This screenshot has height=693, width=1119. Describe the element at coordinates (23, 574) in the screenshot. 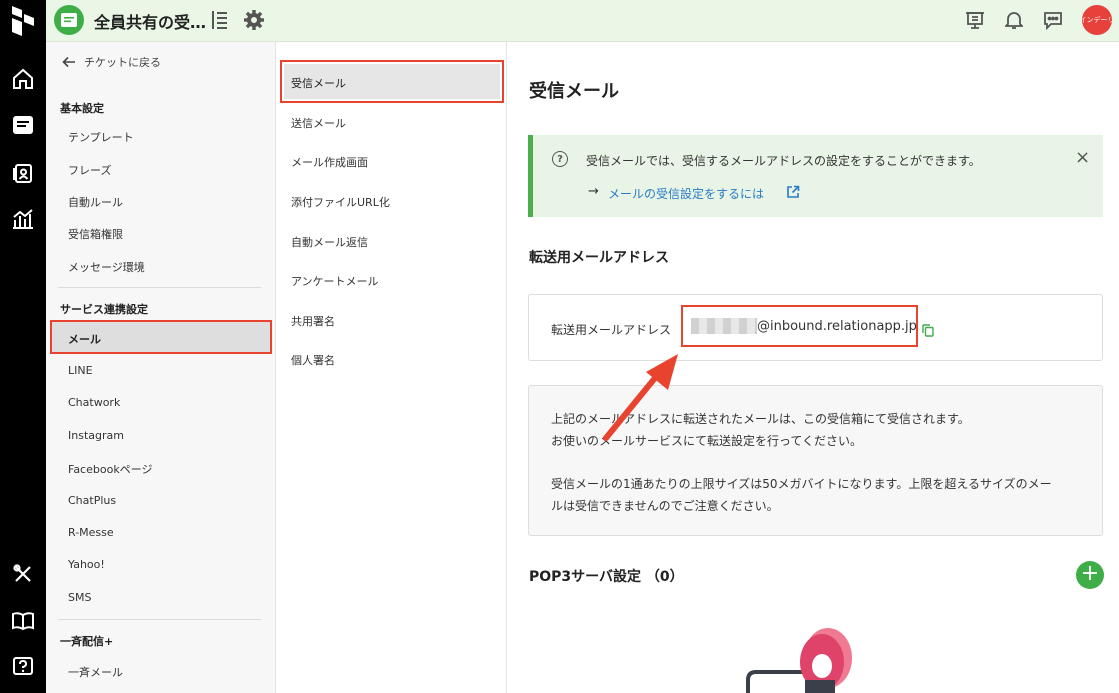

I see `tools-icon` at that location.